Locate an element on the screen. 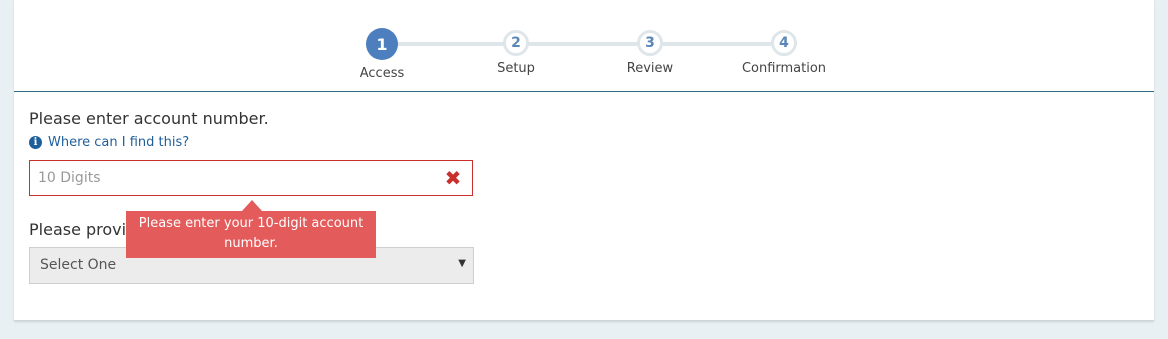 The height and width of the screenshot is (339, 1168). step-label: Review is located at coordinates (650, 68).